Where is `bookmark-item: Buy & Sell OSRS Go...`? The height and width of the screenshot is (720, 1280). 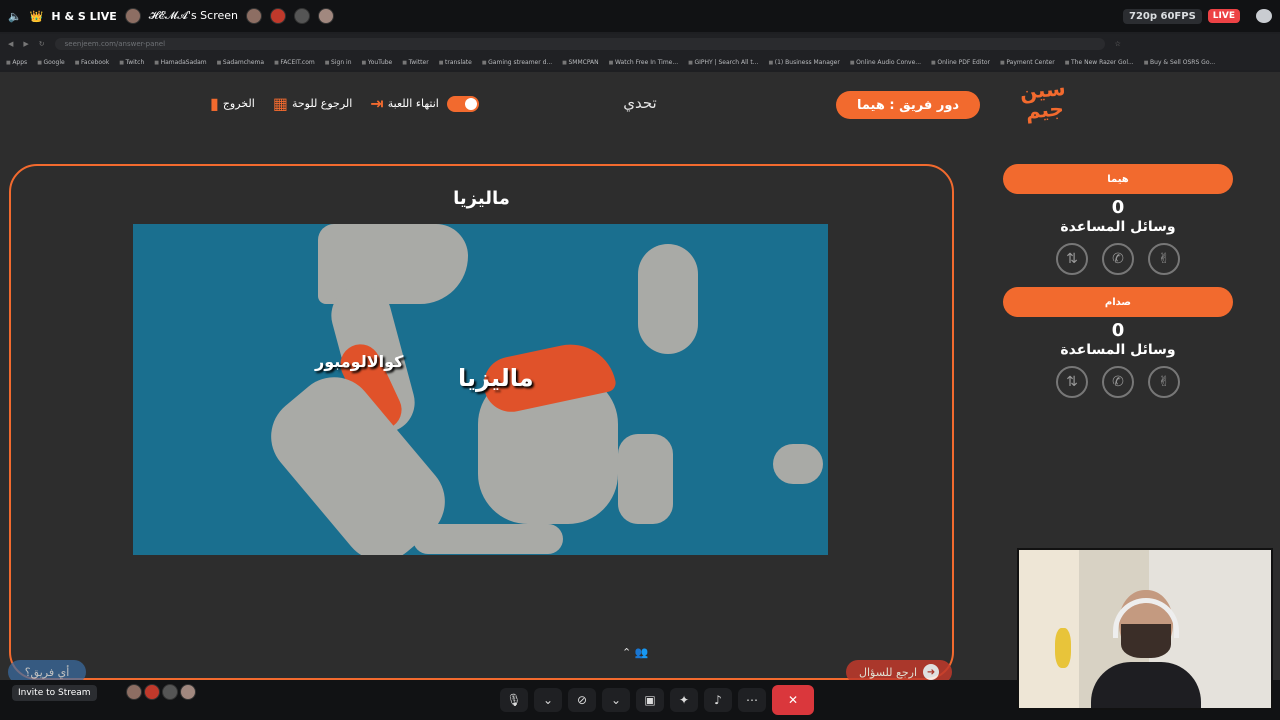
bookmark-item: Buy & Sell OSRS Go... is located at coordinates (1179, 62).